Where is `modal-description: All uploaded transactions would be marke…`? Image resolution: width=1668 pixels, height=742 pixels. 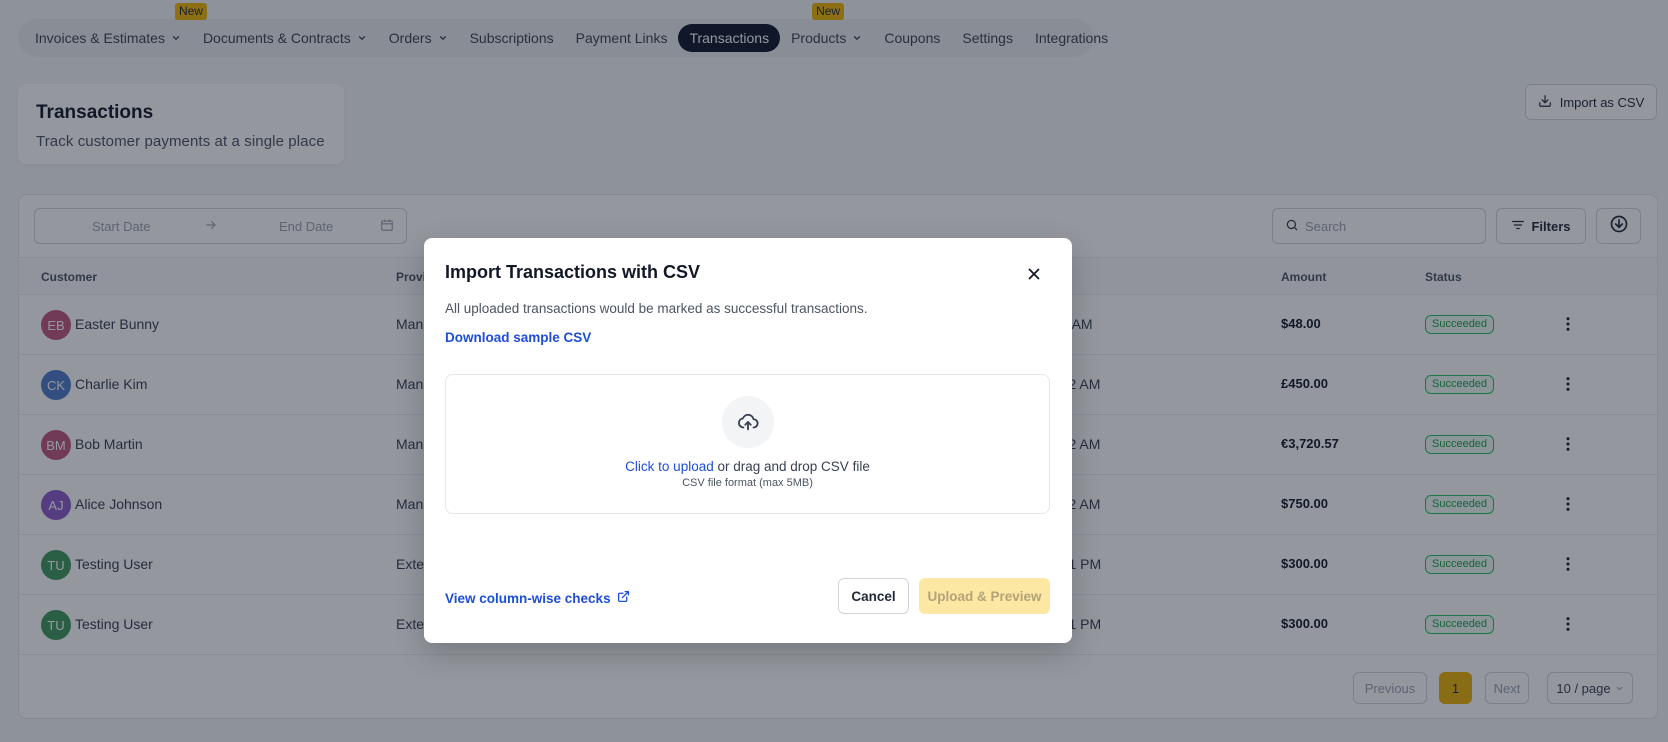 modal-description: All uploaded transactions would be marke… is located at coordinates (656, 308).